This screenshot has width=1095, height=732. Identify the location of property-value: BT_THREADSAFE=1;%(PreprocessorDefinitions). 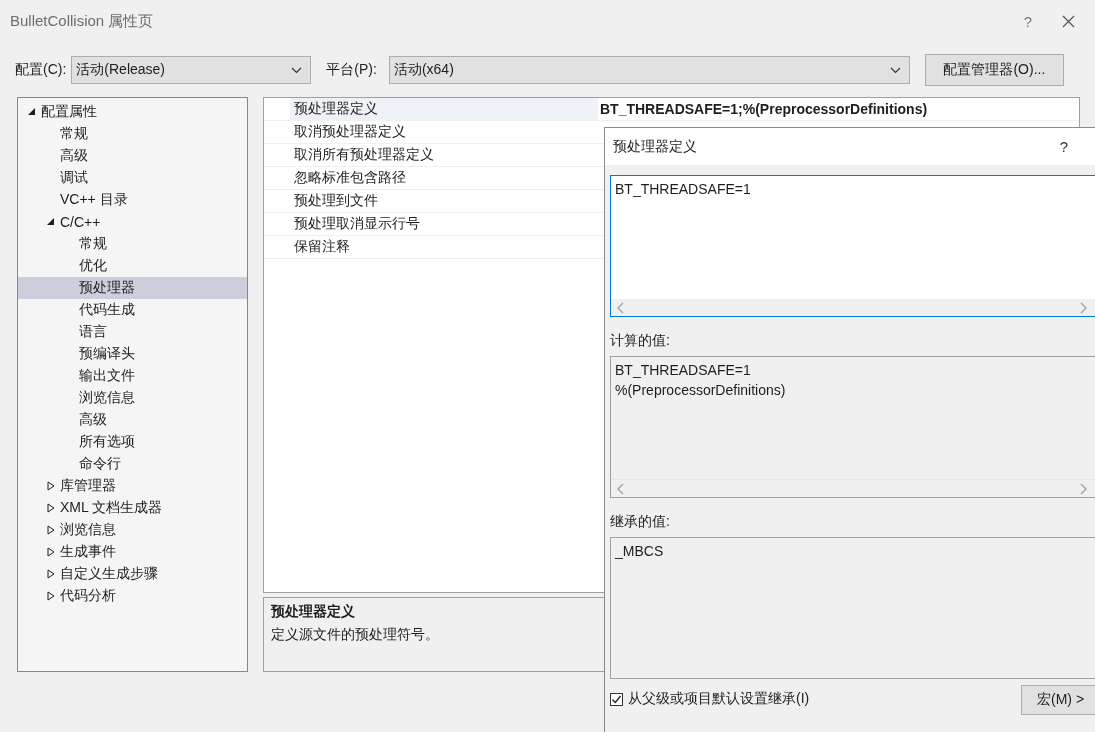
(838, 109).